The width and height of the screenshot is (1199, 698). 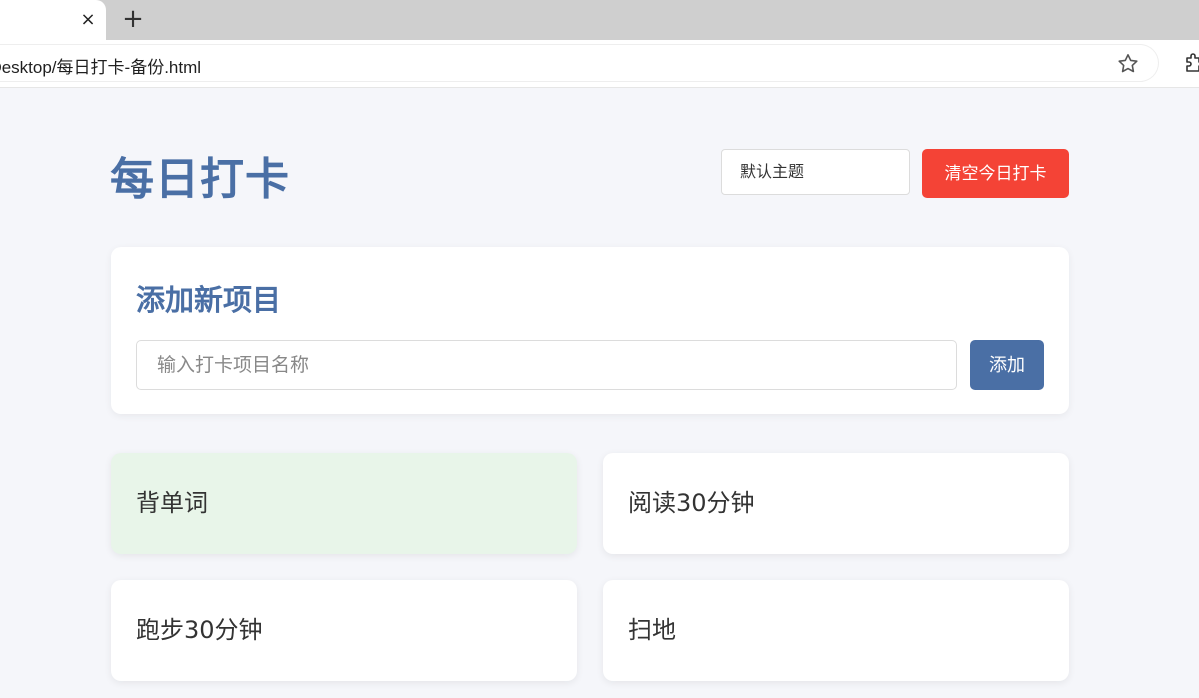 What do you see at coordinates (209, 300) in the screenshot?
I see `add-section-title: 添加新项目` at bounding box center [209, 300].